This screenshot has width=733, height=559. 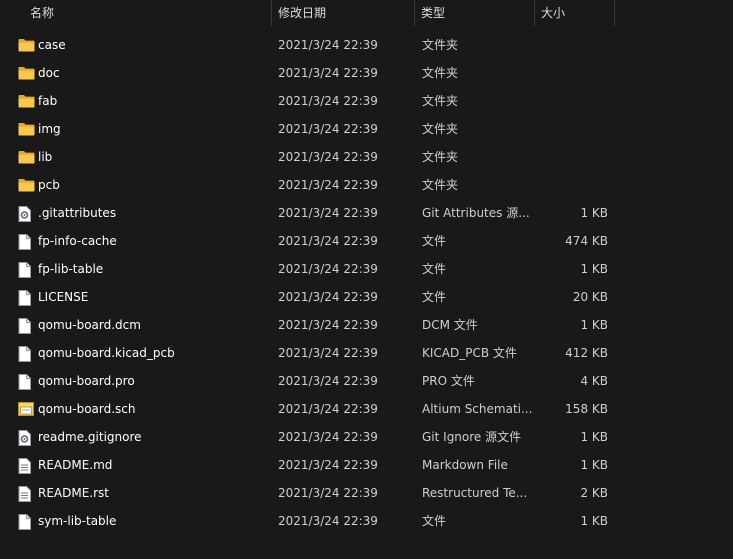 I want to click on column-header-type: 类型, so click(x=477, y=13).